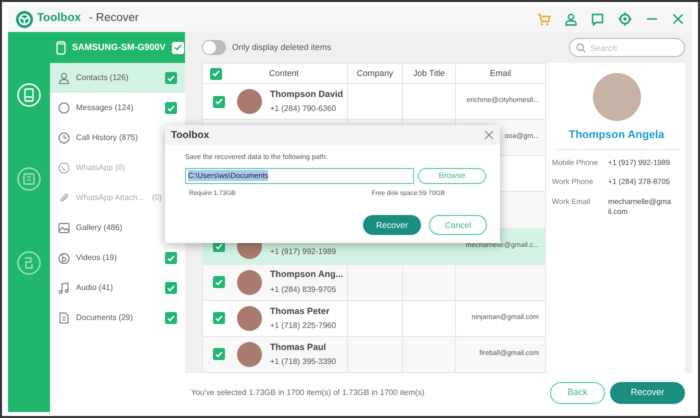 Image resolution: width=700 pixels, height=418 pixels. Describe the element at coordinates (625, 19) in the screenshot. I see `settings-icon` at that location.